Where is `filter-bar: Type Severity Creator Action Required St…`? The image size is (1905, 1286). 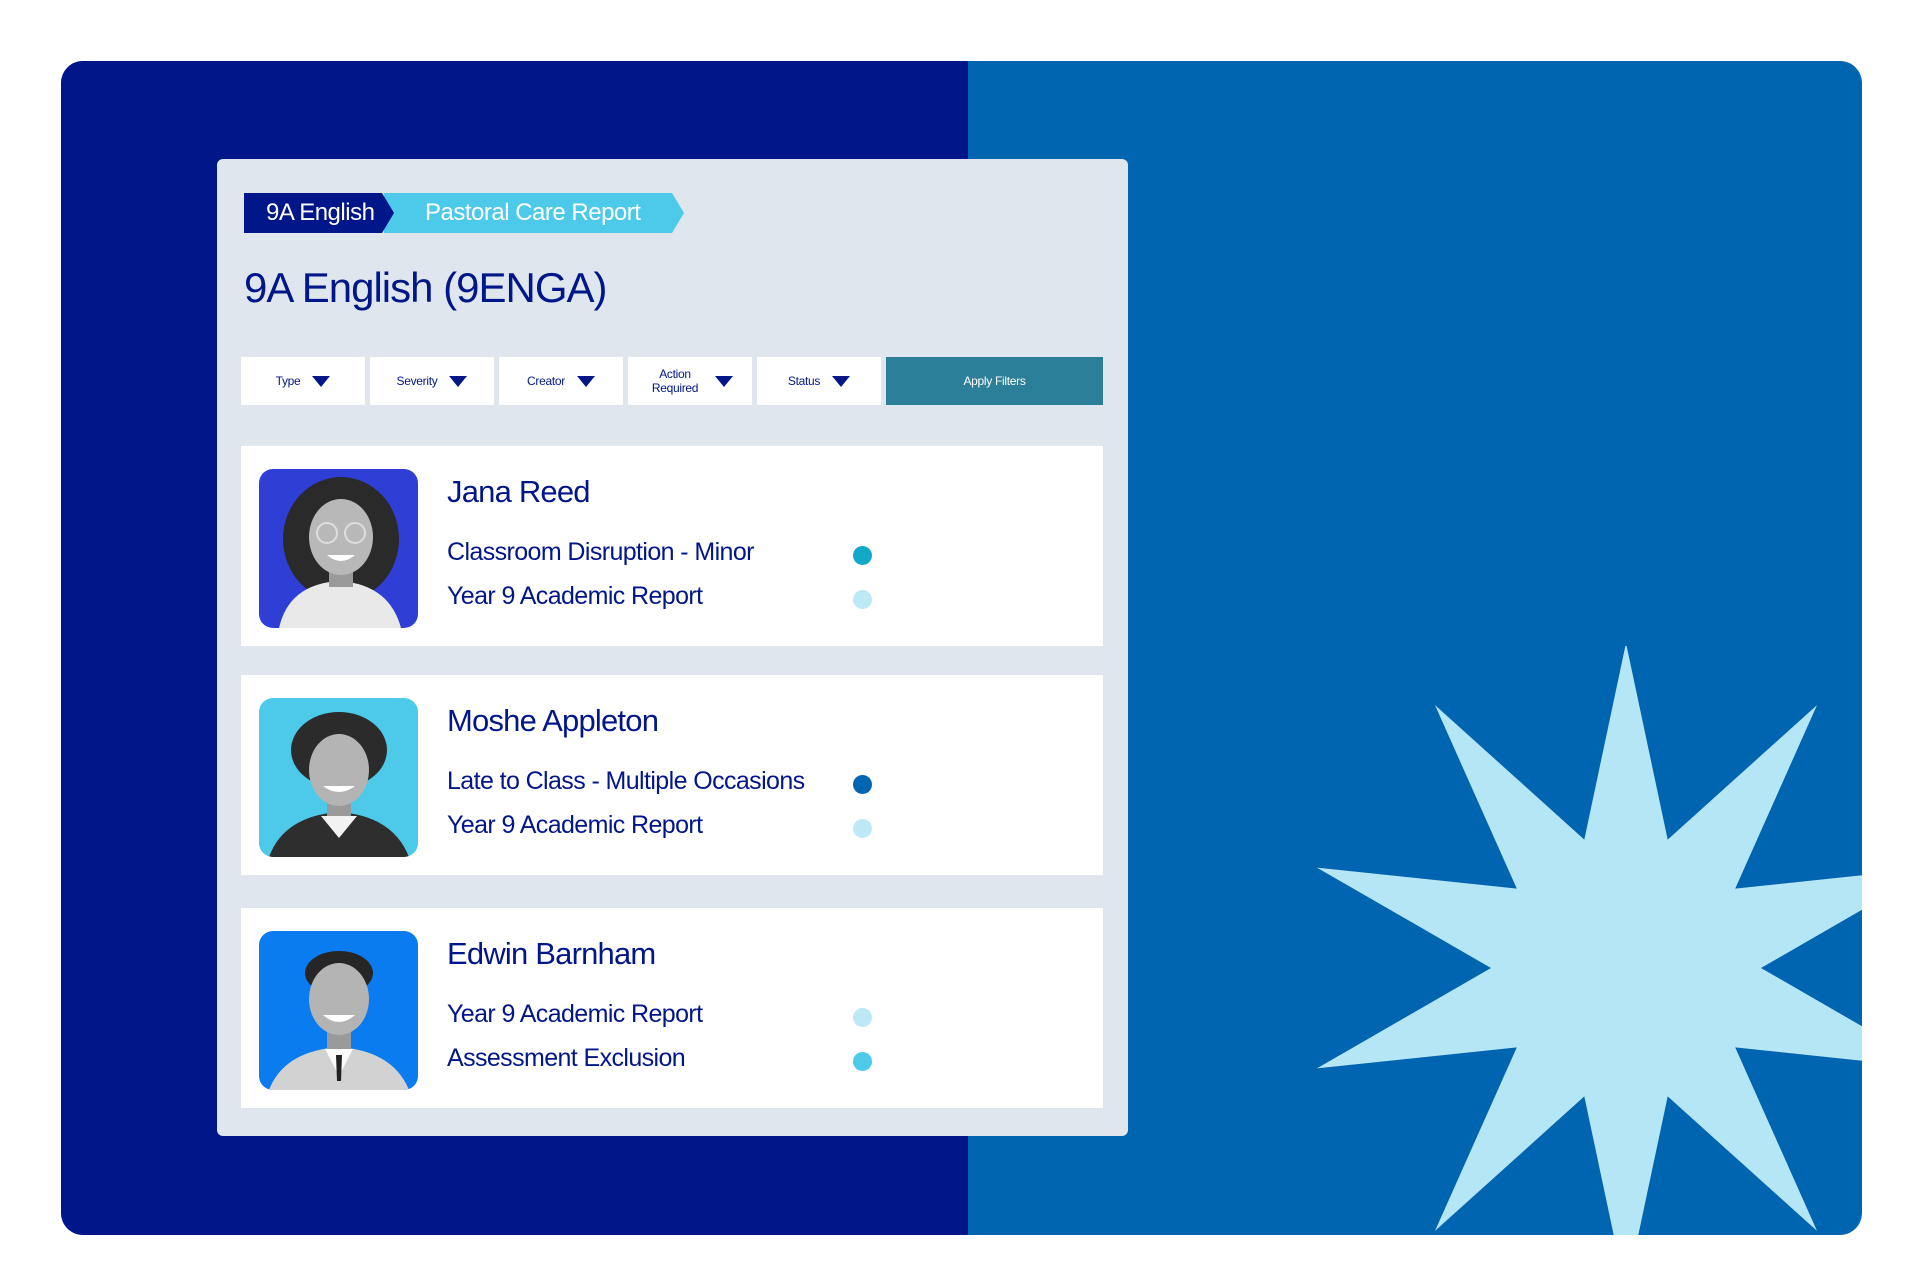
filter-bar: Type Severity Creator Action Required St… is located at coordinates (672, 381).